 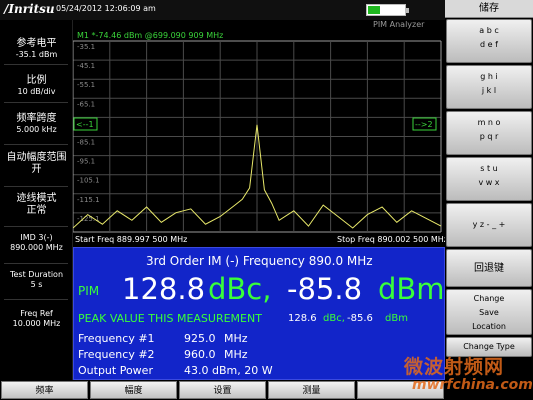 What do you see at coordinates (489, 326) in the screenshot?
I see `softkey-line: Location` at bounding box center [489, 326].